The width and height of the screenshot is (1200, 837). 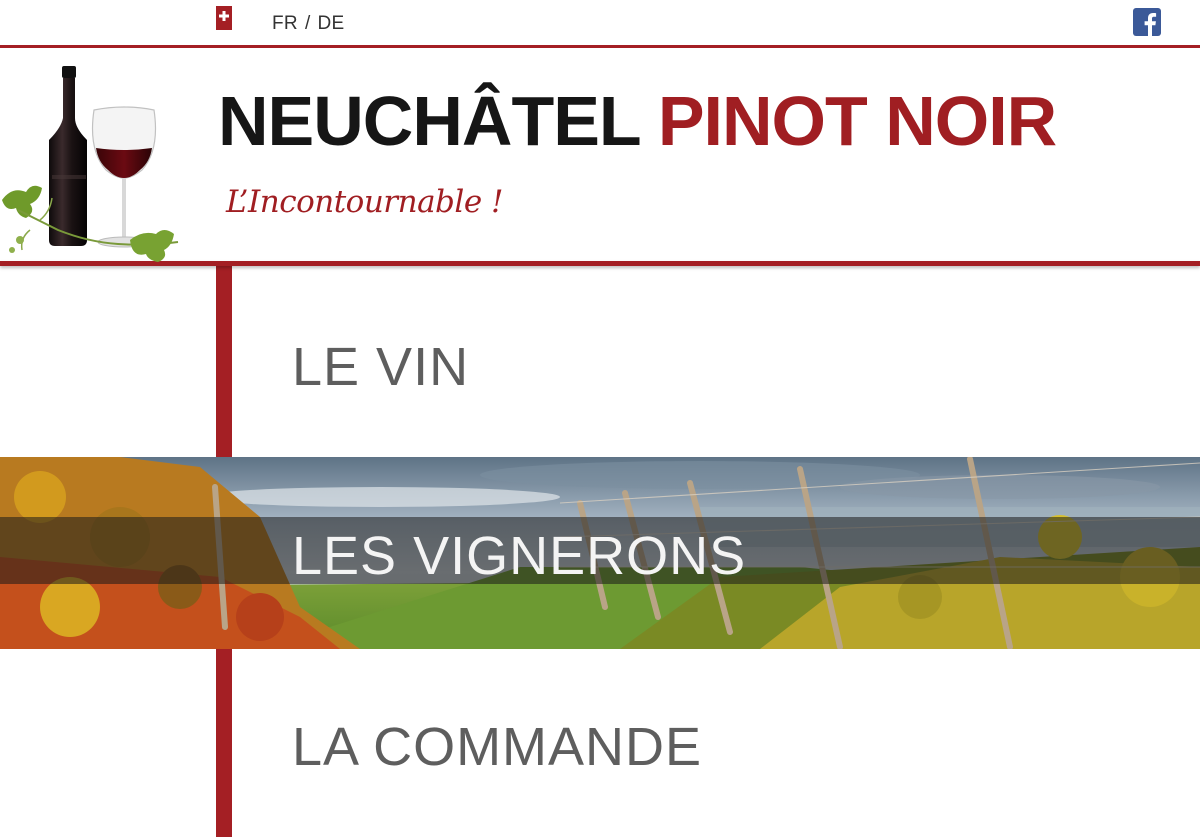 I want to click on lang-fr-link: FR, so click(x=285, y=23).